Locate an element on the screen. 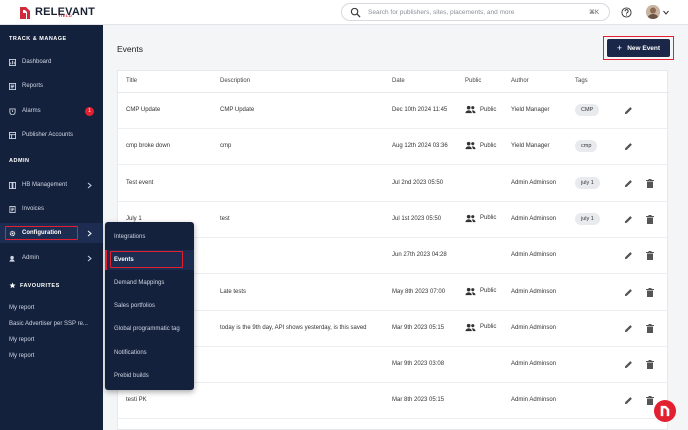 The width and height of the screenshot is (688, 430). sidebar-item-hb-management: HB Management is located at coordinates (51, 185).